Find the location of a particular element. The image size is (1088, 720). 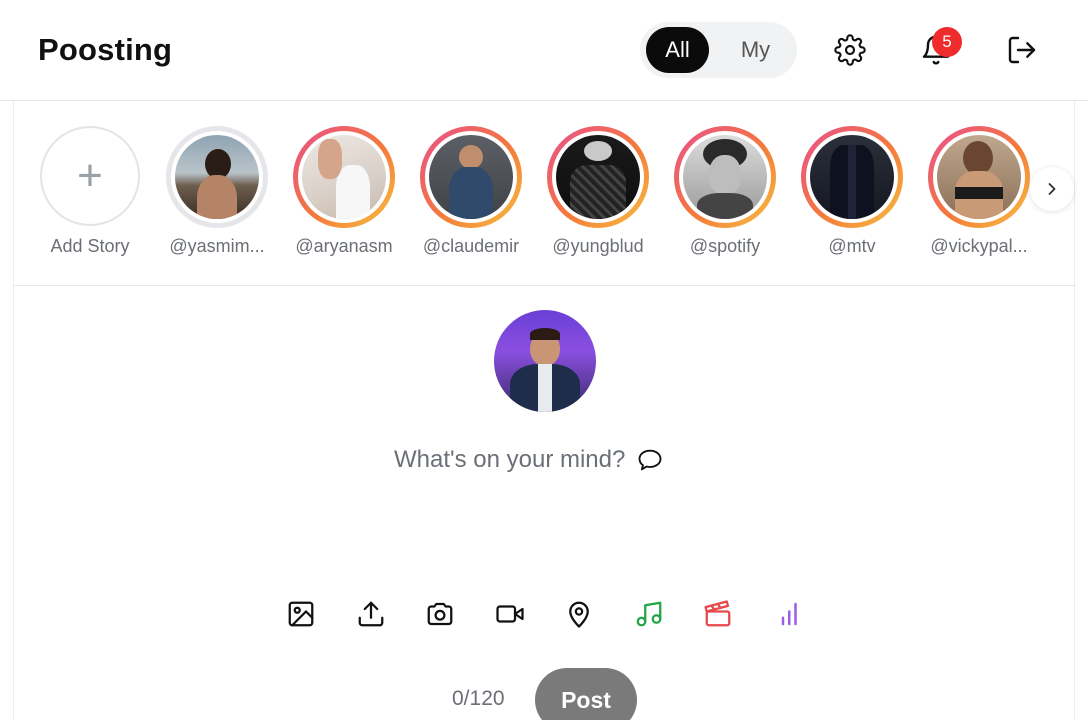

camera-icon is located at coordinates (440, 614).